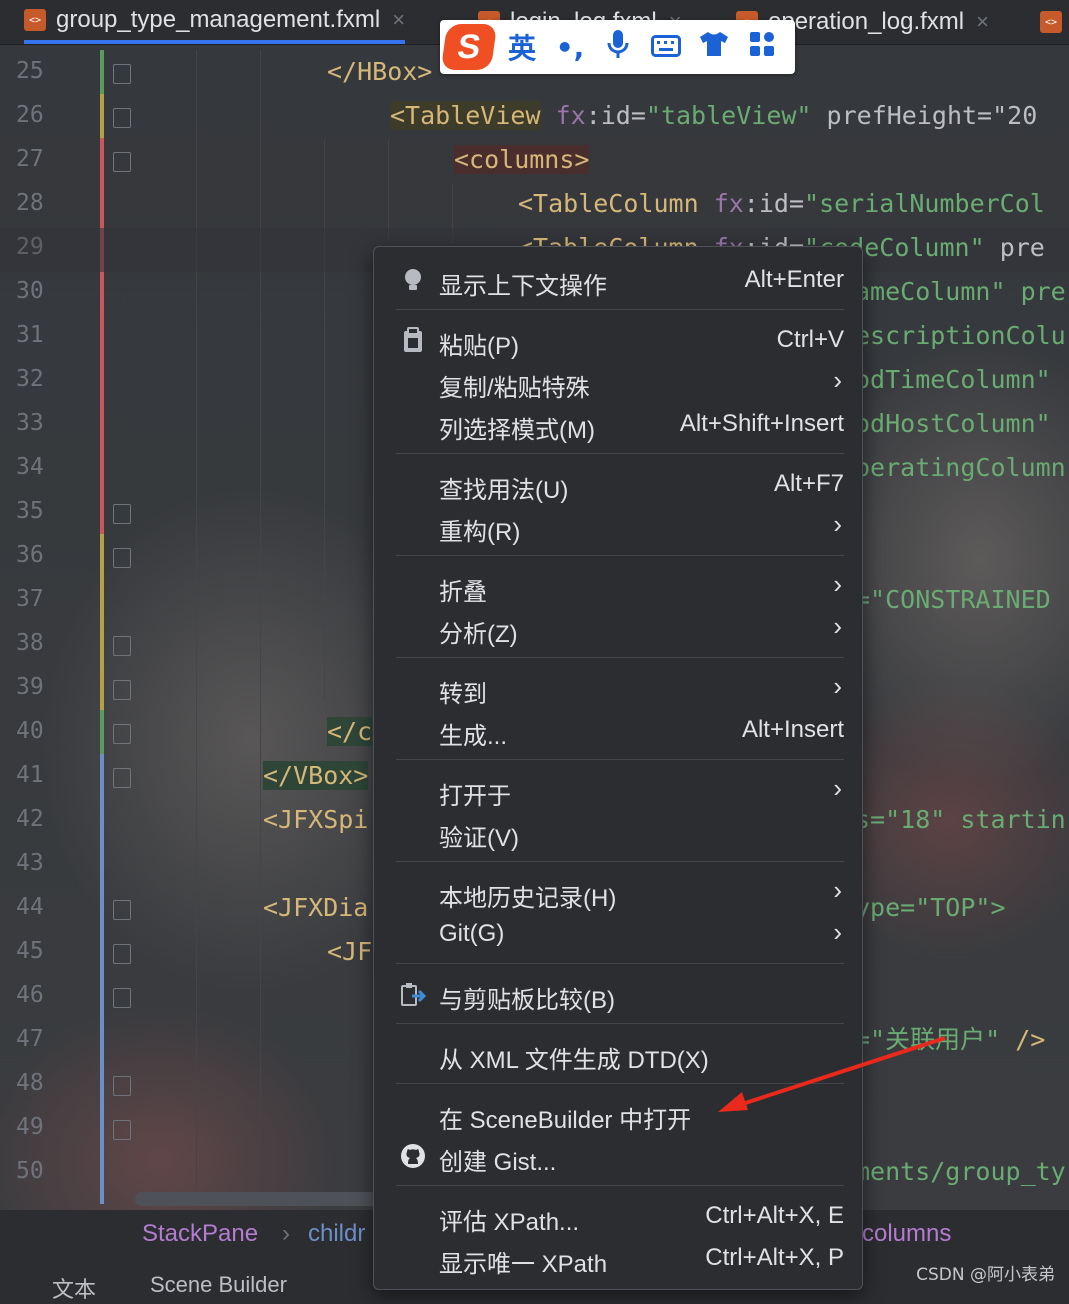 The width and height of the screenshot is (1069, 1304). What do you see at coordinates (215, 22) in the screenshot?
I see `tab-group-type-management: <> group_type_management.fxml ×` at bounding box center [215, 22].